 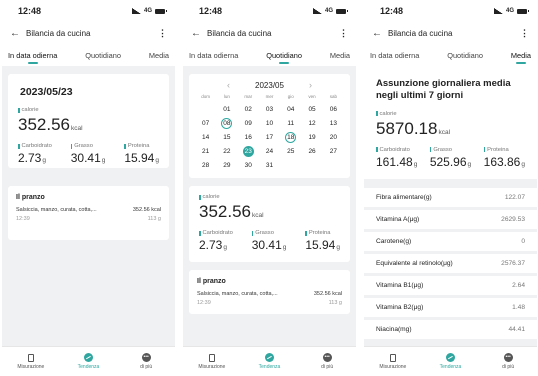 I want to click on calendar-day: 01, so click(x=226, y=110).